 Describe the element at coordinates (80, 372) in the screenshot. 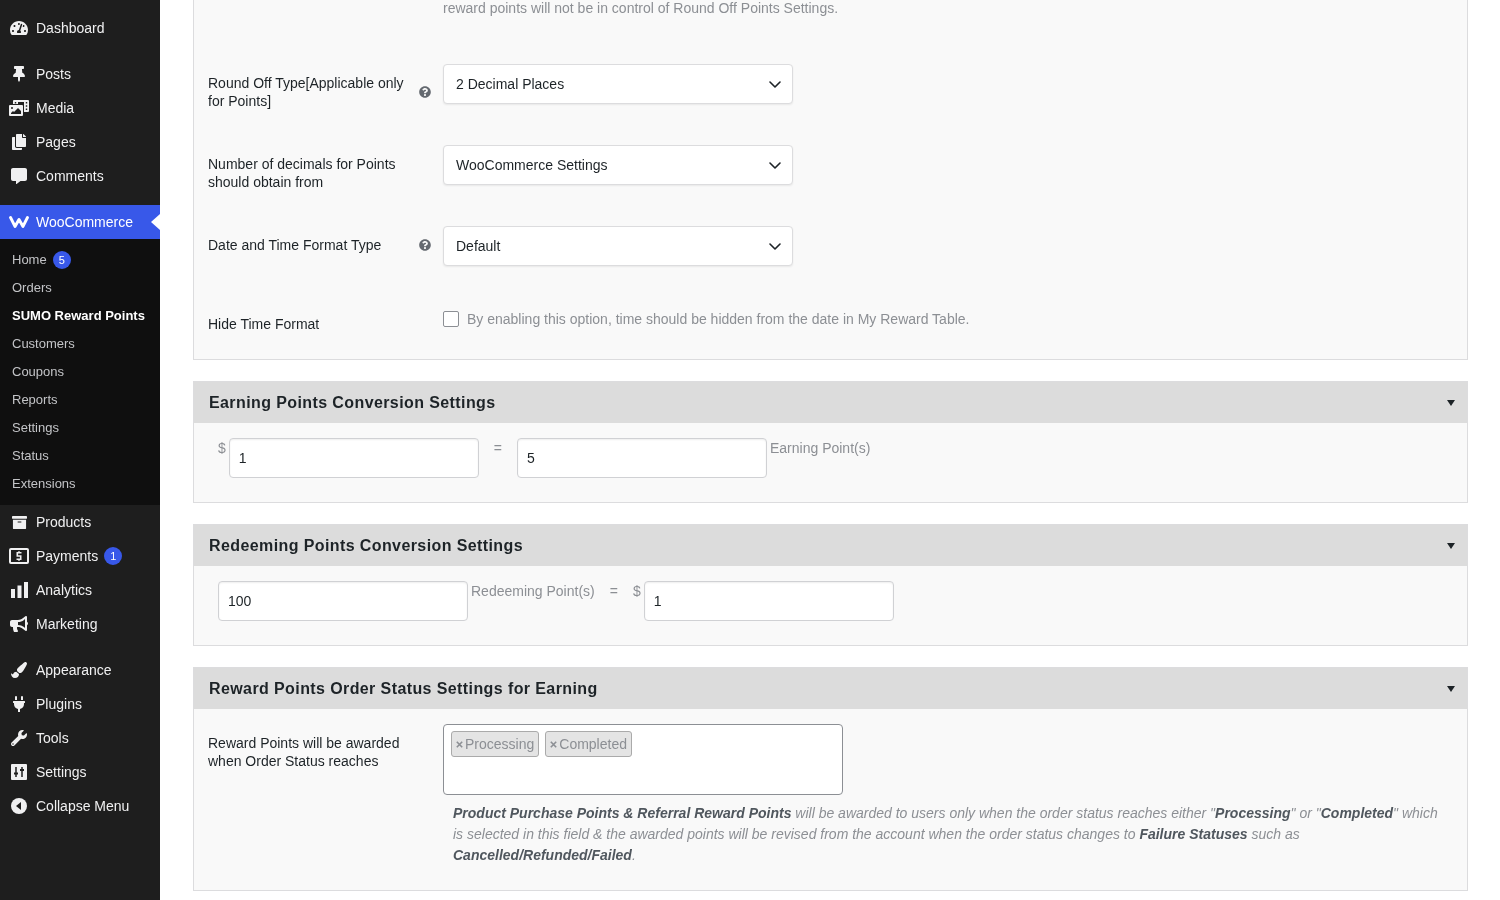

I see `submenu-item: Coupons` at that location.